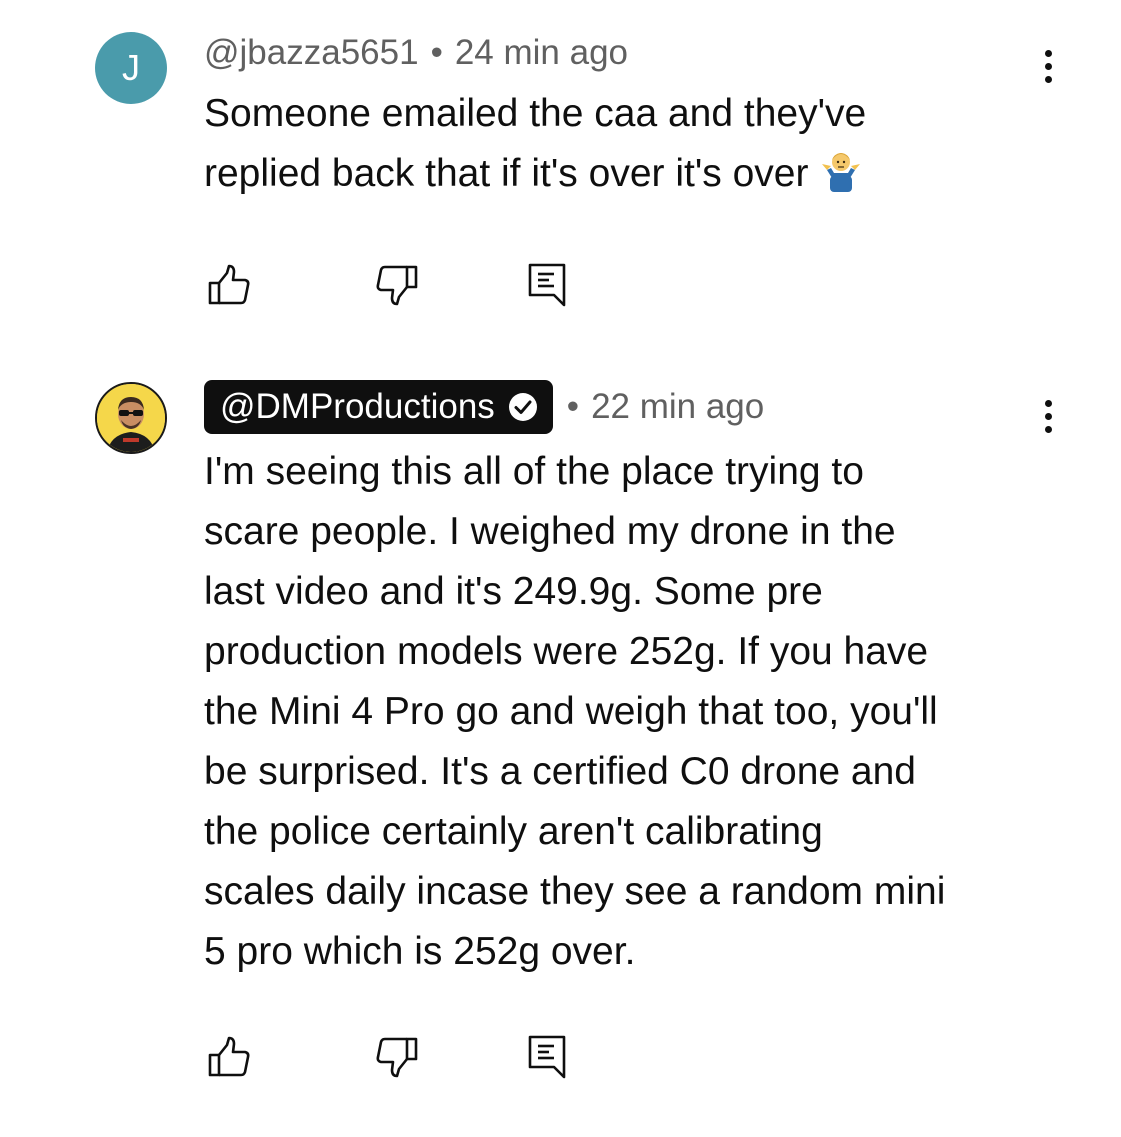 The image size is (1121, 1137). I want to click on timestamp: 22 min ago, so click(677, 407).